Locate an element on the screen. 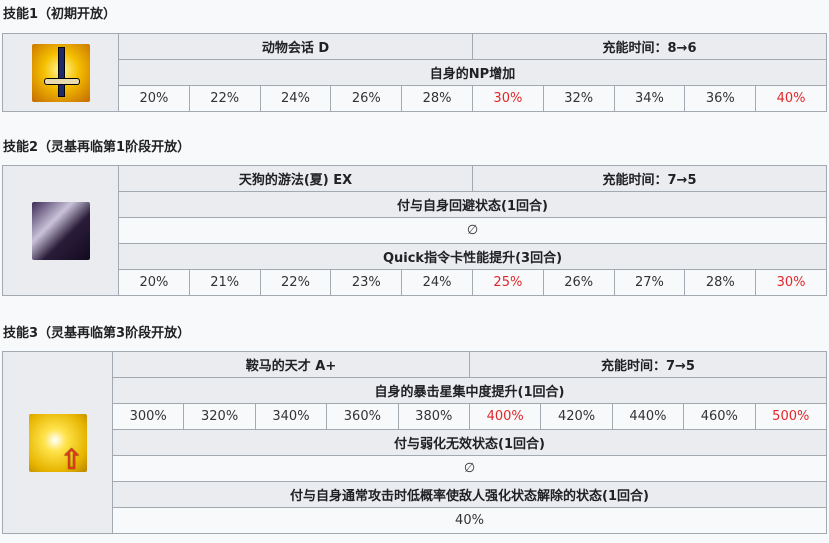 This screenshot has height=543, width=829. skill-name: 鞍马的天才 A+ is located at coordinates (291, 364).